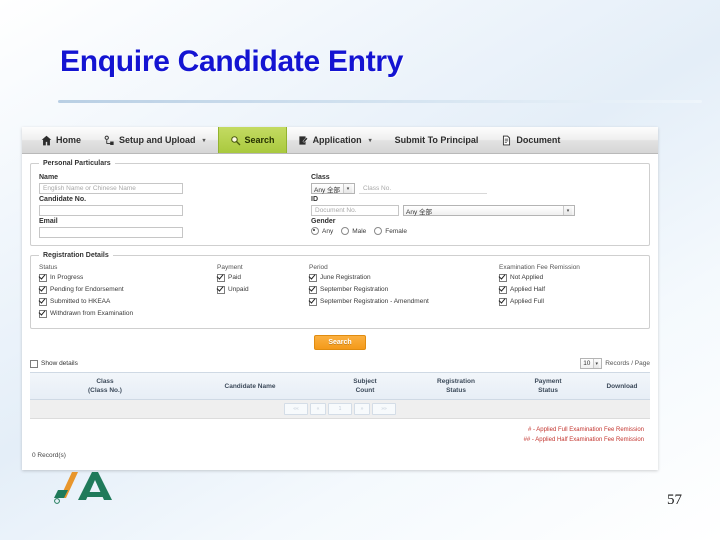  Describe the element at coordinates (313, 290) in the screenshot. I see `checkbox-september-registration` at that location.